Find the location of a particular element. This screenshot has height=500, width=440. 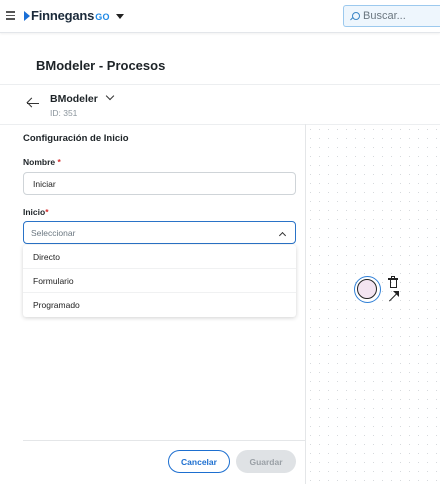

start-field-label: Inicio* is located at coordinates (36, 212).